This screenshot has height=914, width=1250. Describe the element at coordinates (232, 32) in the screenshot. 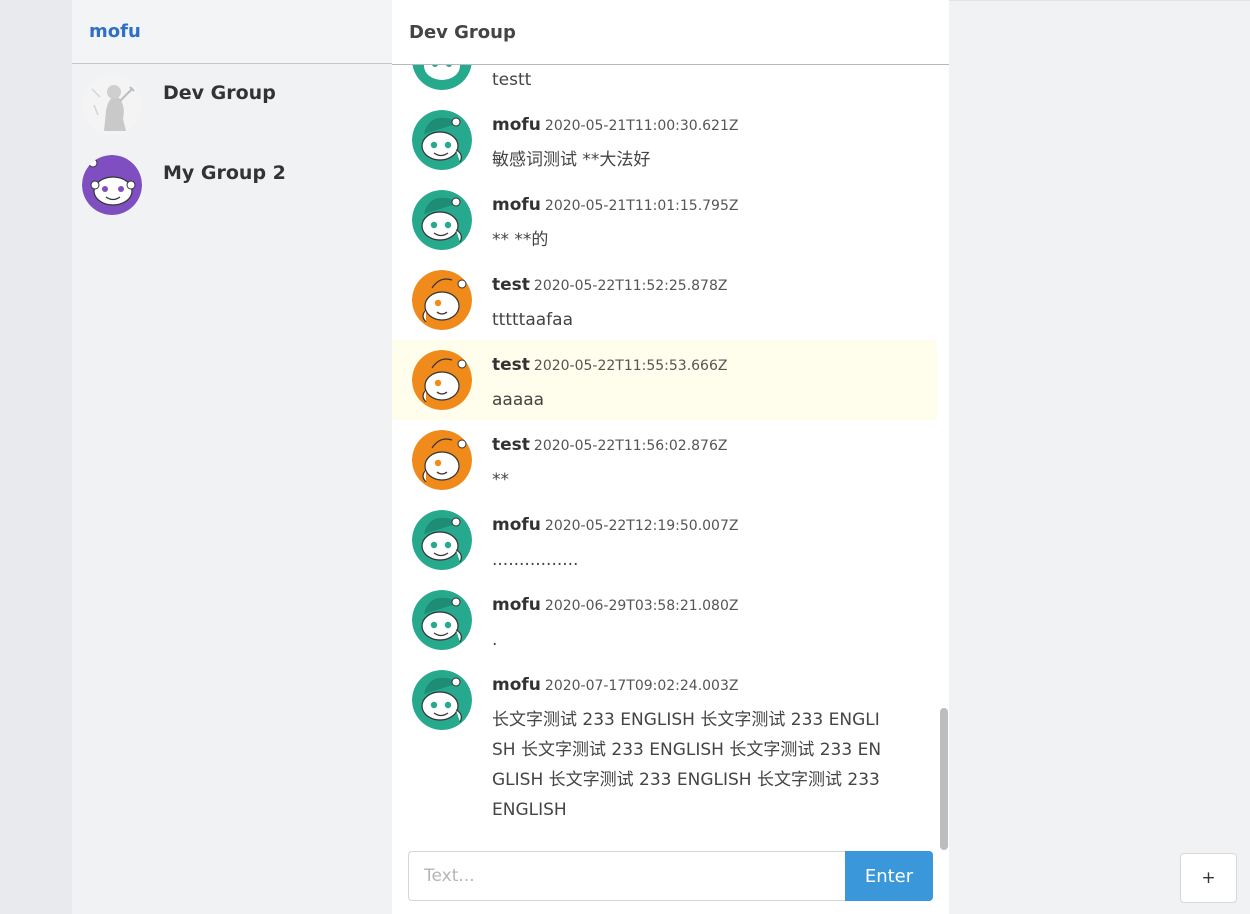

I see `sidebar-header: mofu` at that location.